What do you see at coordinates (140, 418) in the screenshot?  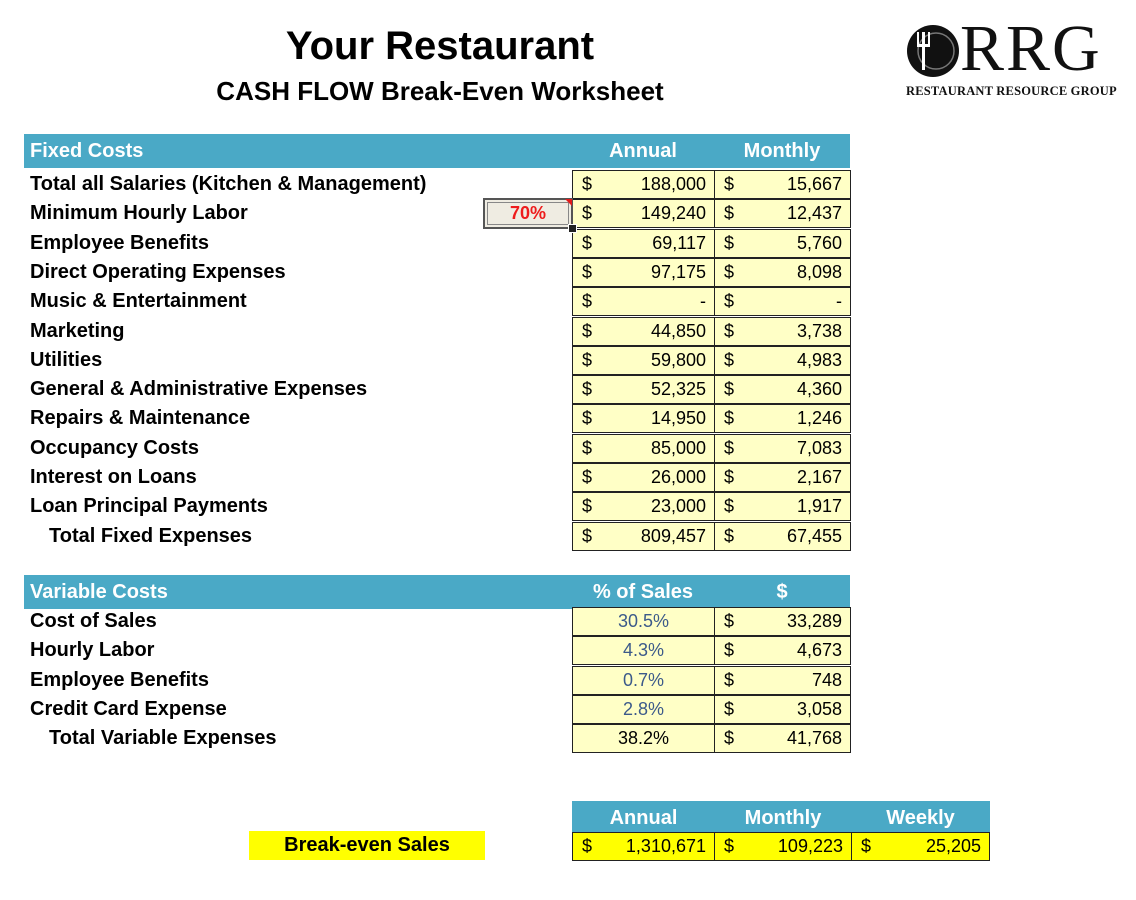 I see `row-label: Repairs & Maintenance` at bounding box center [140, 418].